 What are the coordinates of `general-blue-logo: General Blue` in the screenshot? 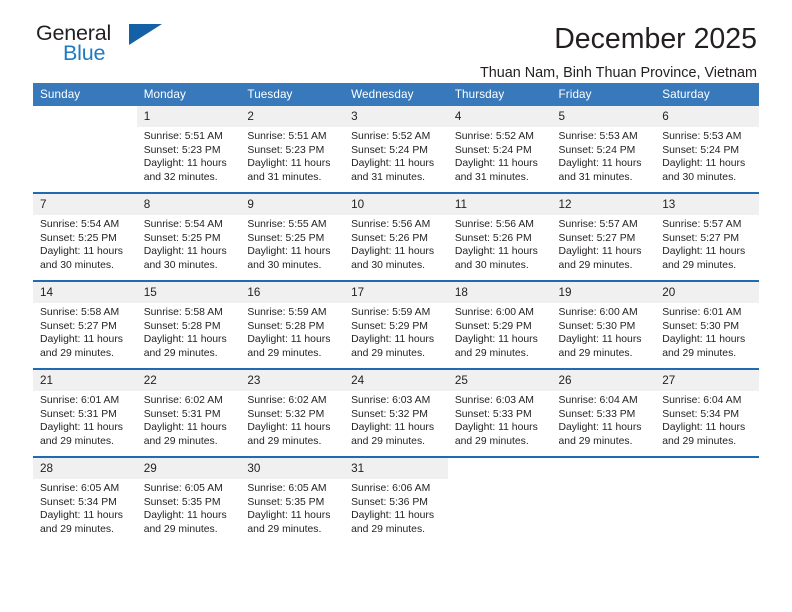 It's located at (136, 47).